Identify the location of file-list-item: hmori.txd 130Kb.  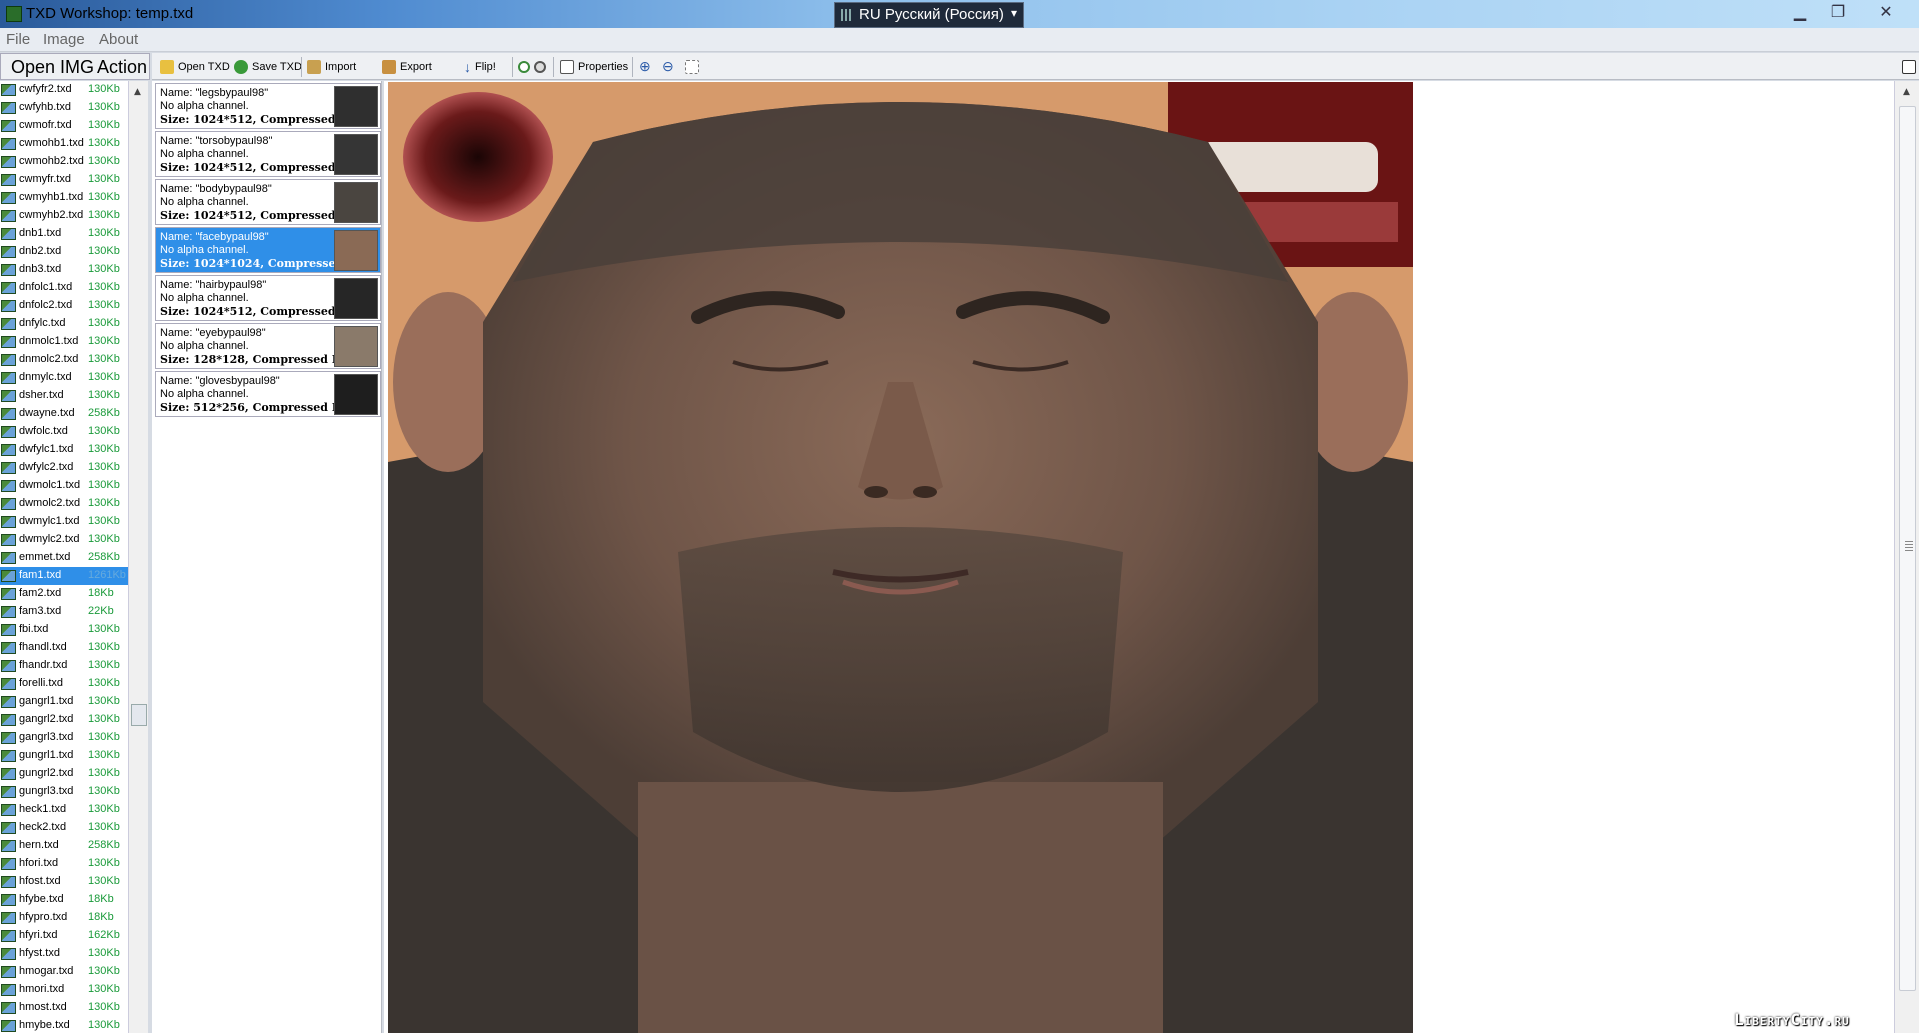
(64, 990).